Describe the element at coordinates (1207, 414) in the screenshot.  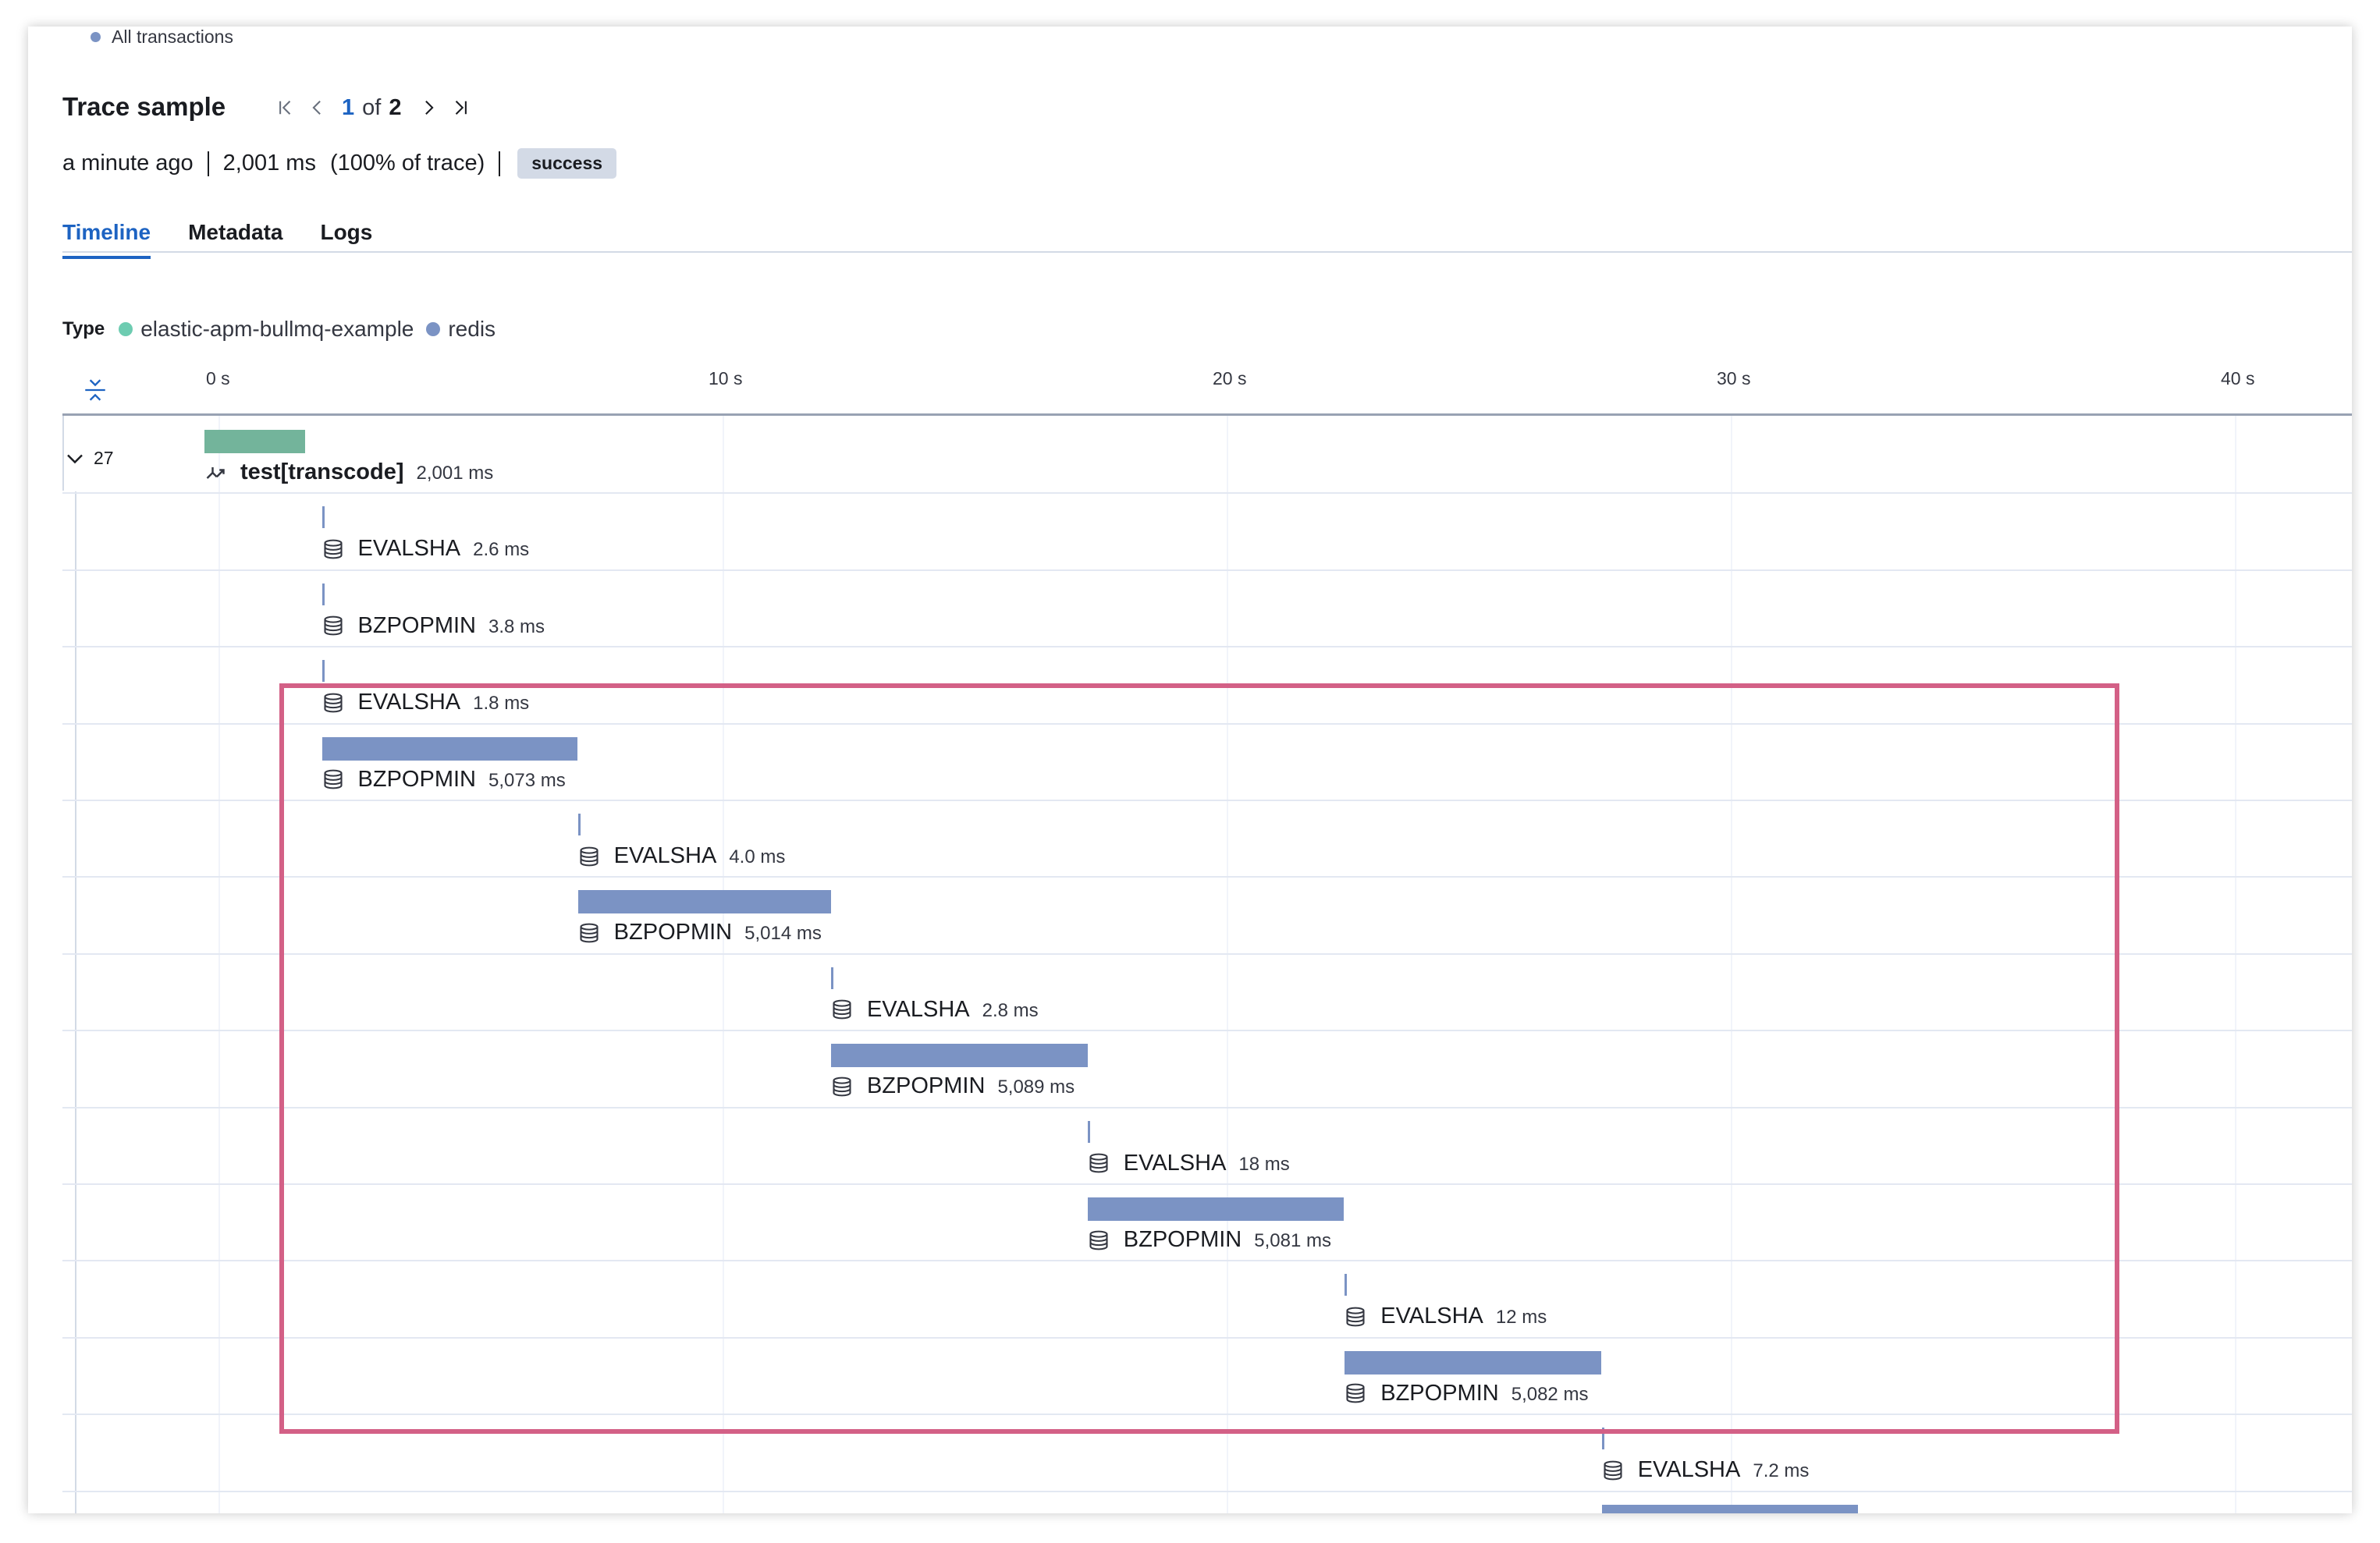
I see `axis-line` at that location.